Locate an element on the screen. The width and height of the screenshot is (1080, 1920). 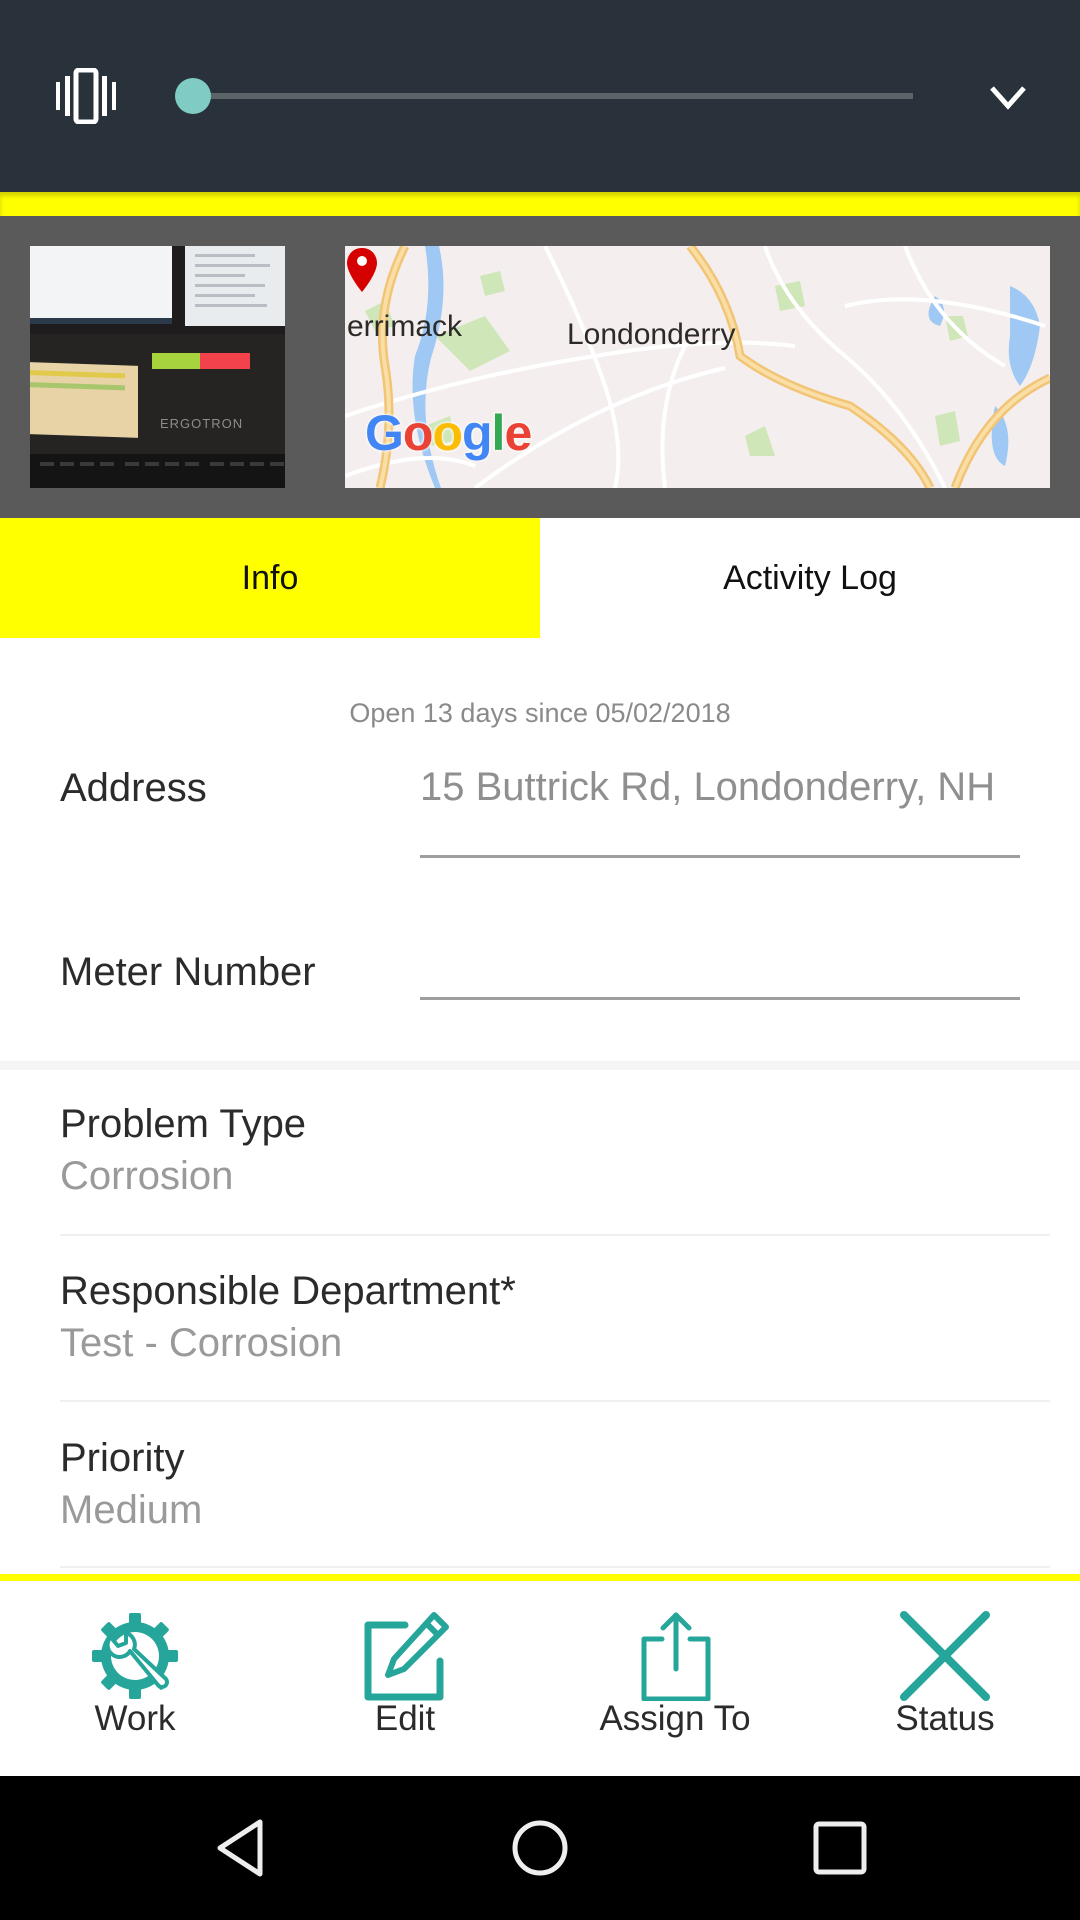
header-accent-strip is located at coordinates (540, 204).